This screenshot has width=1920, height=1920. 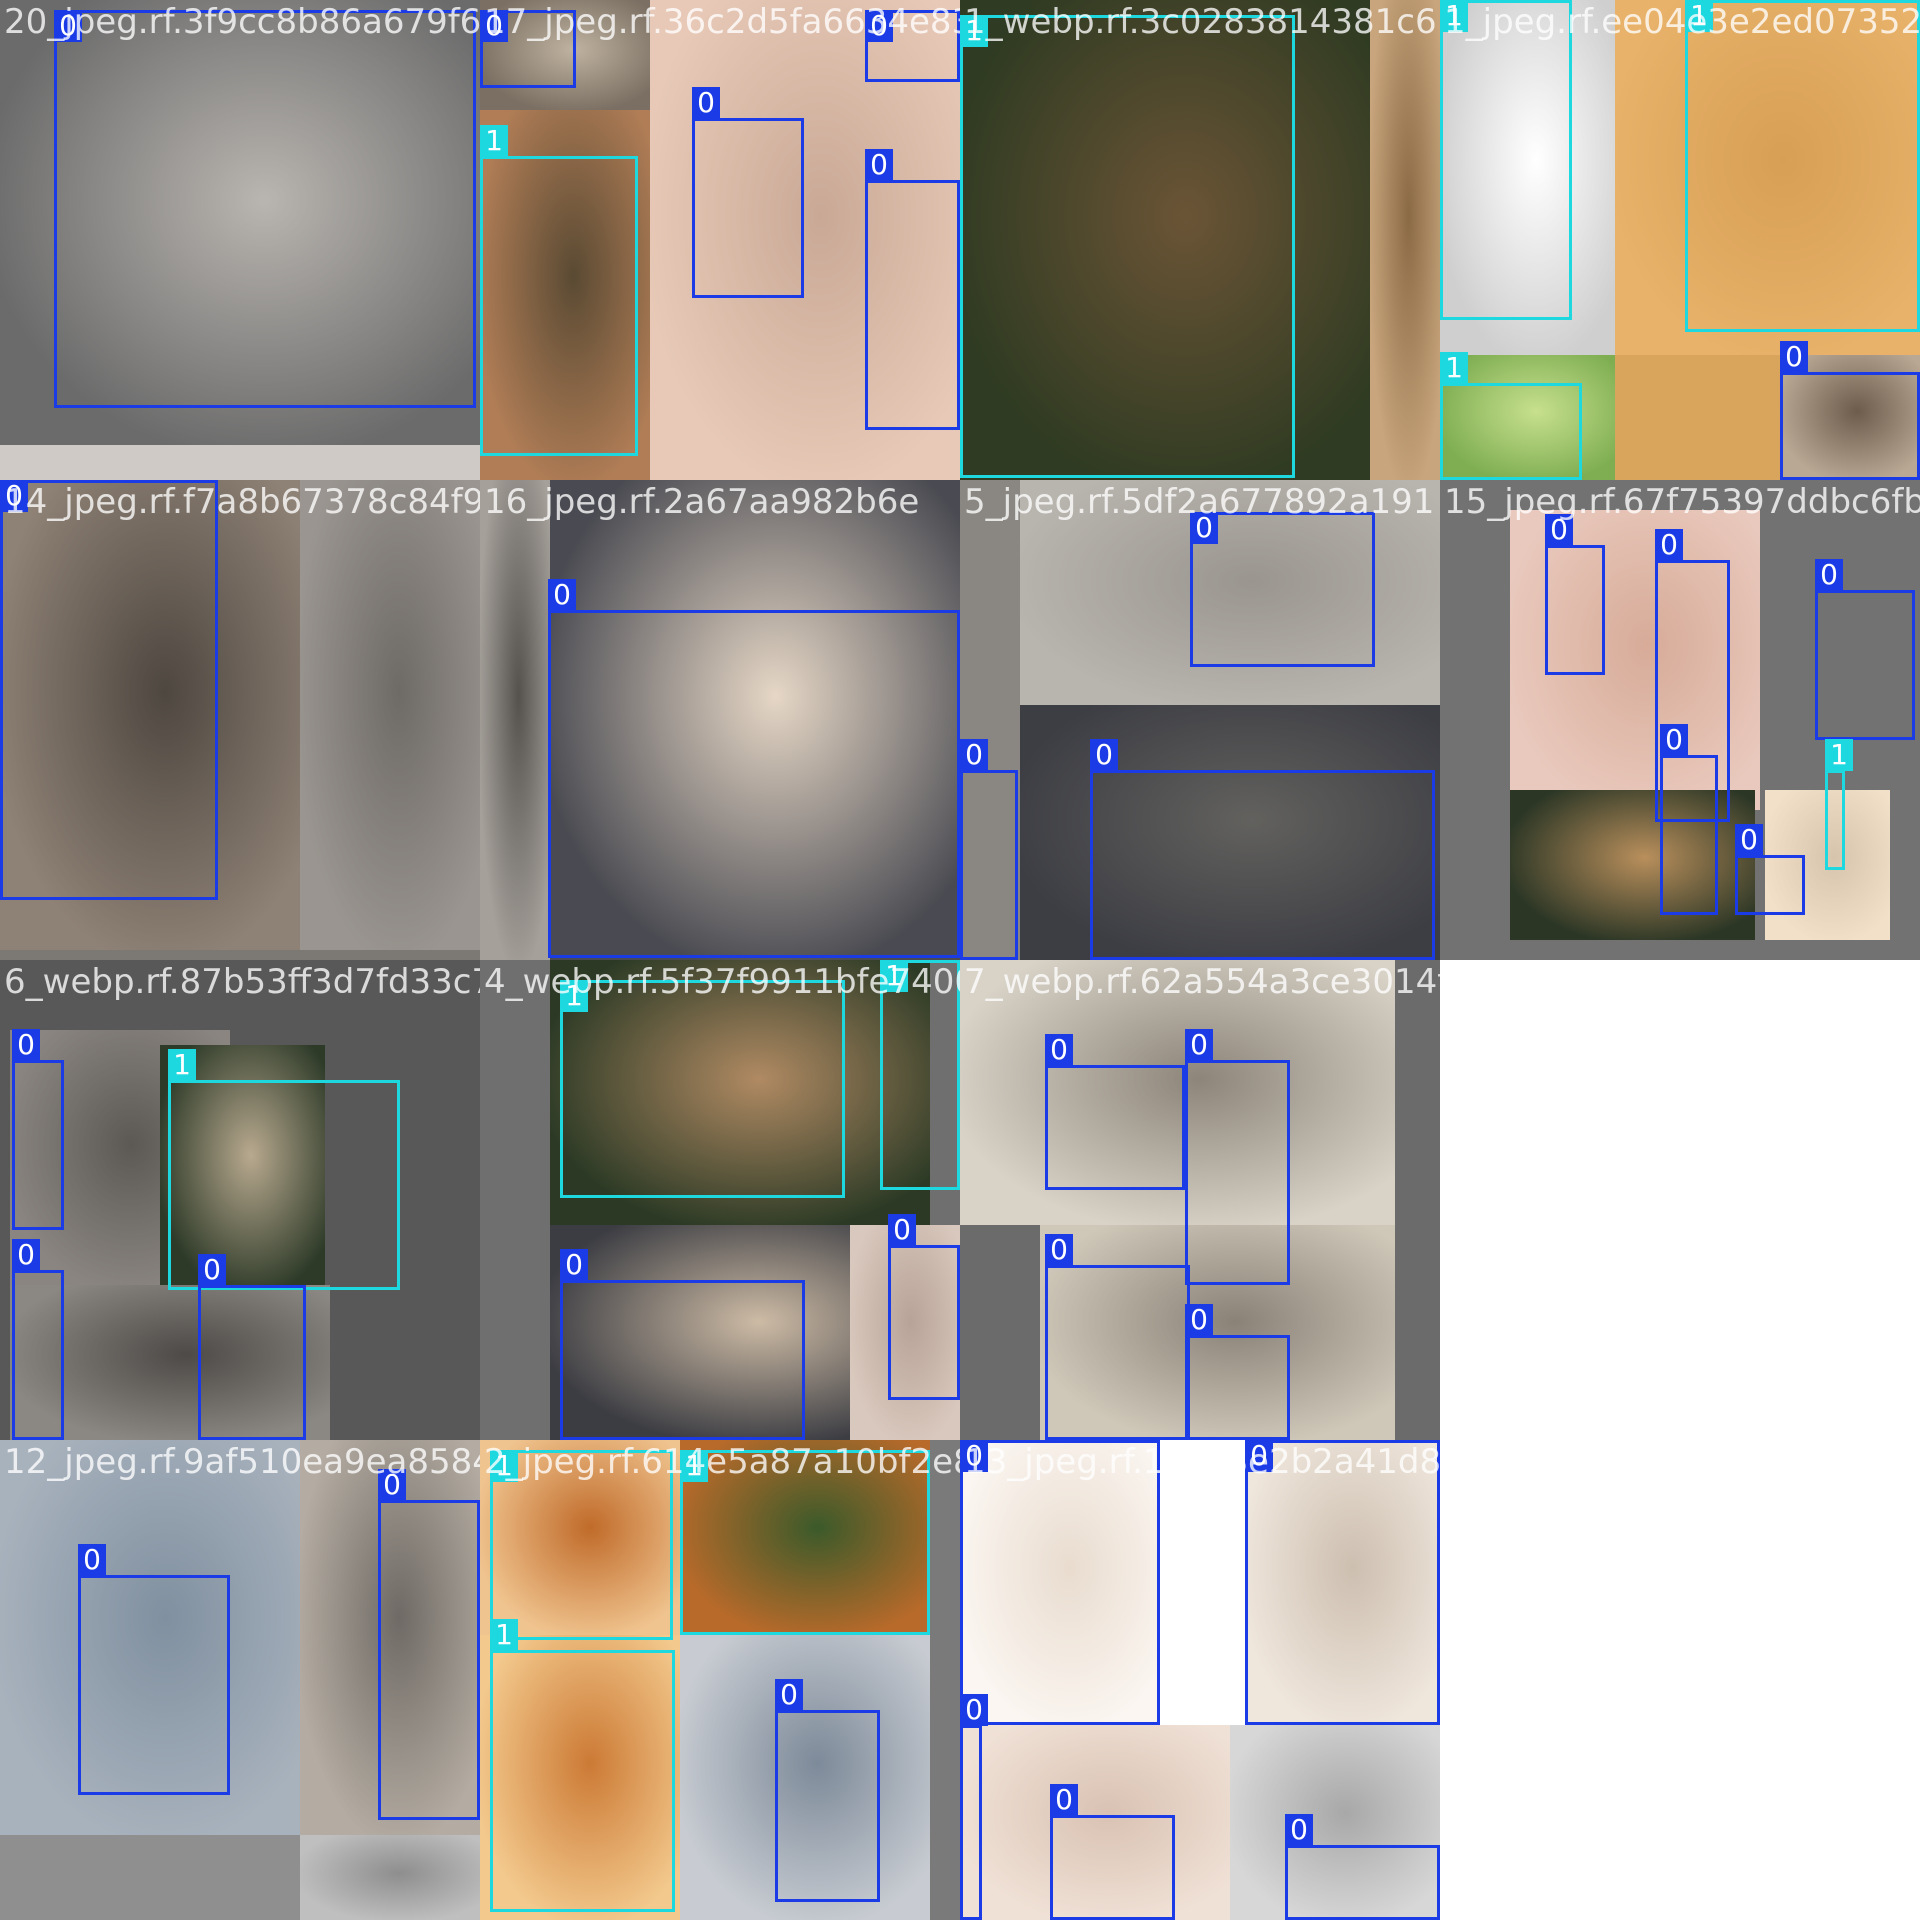 What do you see at coordinates (240, 1680) in the screenshot?
I see `mosaic-tile: 0 0 12_jpeg.rf.9af510ea9ea85848` at bounding box center [240, 1680].